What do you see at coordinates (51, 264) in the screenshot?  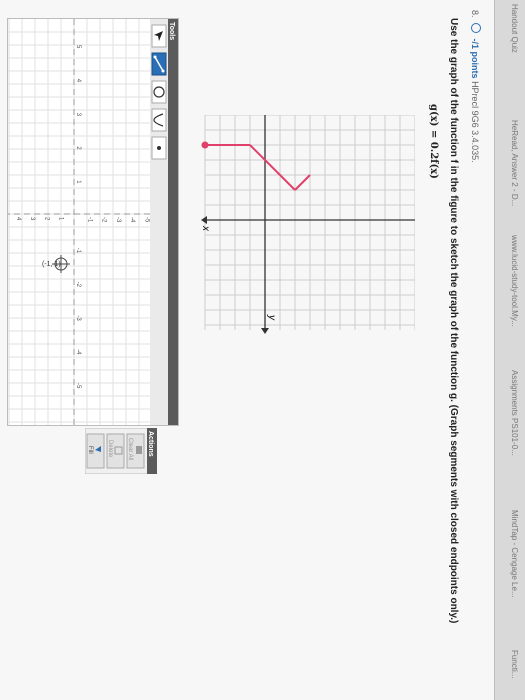 I see `cursor-coordinate-label: (-1, 1)` at bounding box center [51, 264].